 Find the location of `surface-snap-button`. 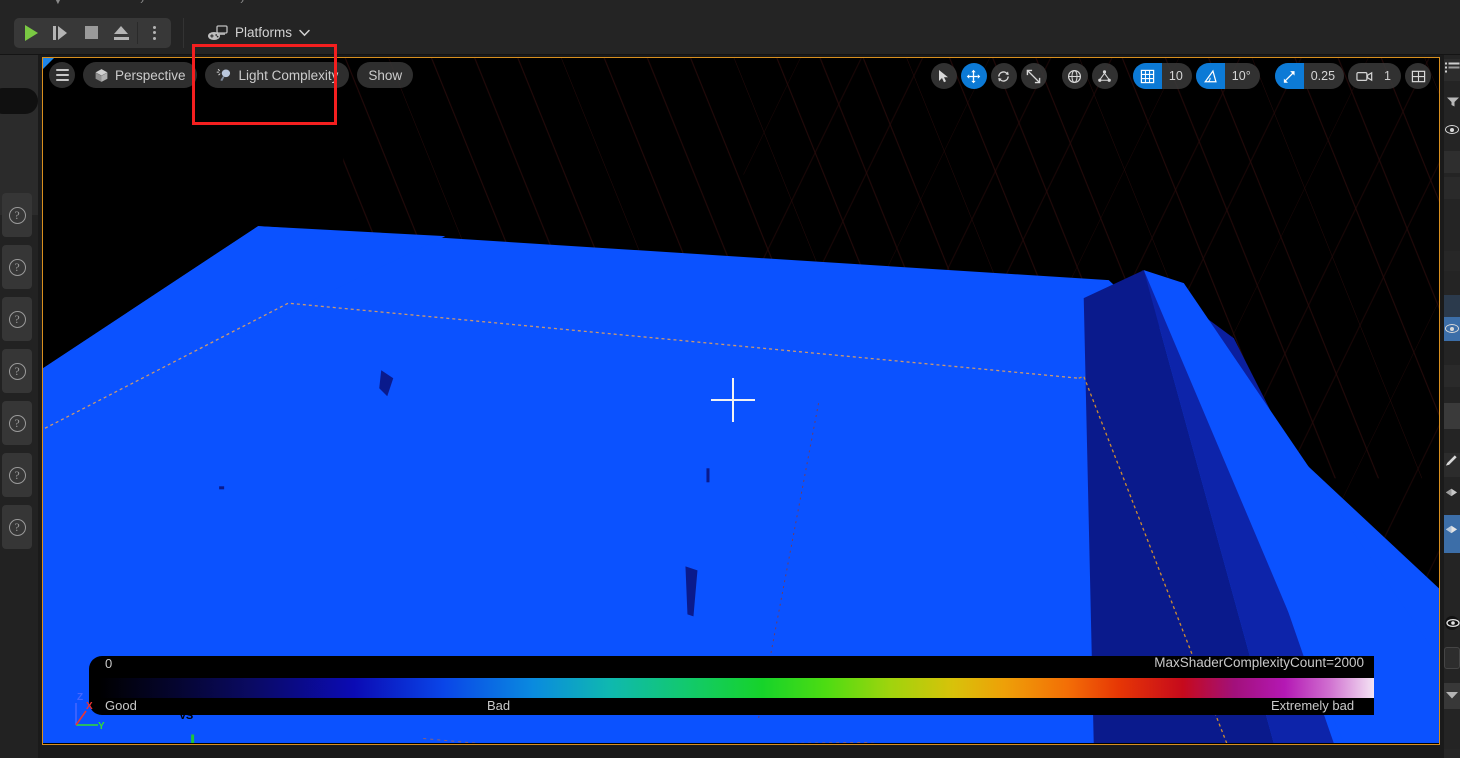

surface-snap-button is located at coordinates (1104, 76).